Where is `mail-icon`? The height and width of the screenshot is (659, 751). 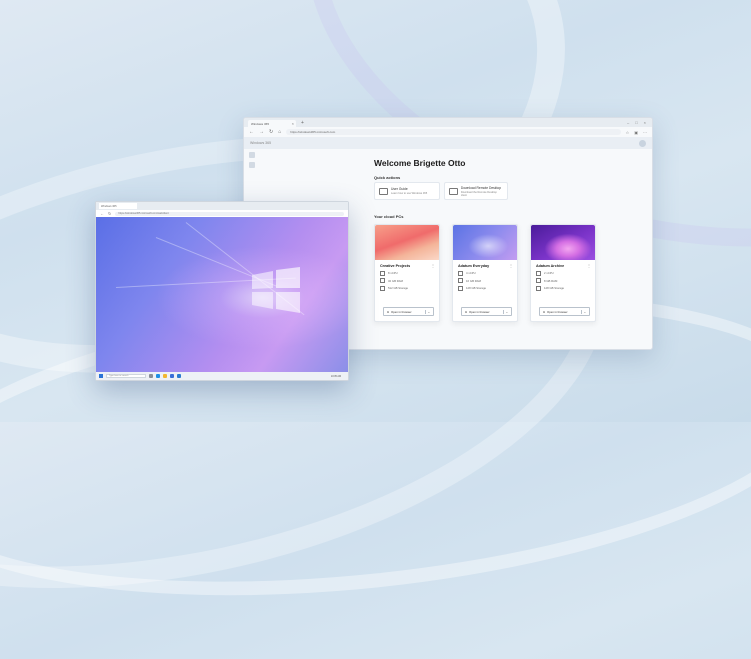 mail-icon is located at coordinates (179, 376).